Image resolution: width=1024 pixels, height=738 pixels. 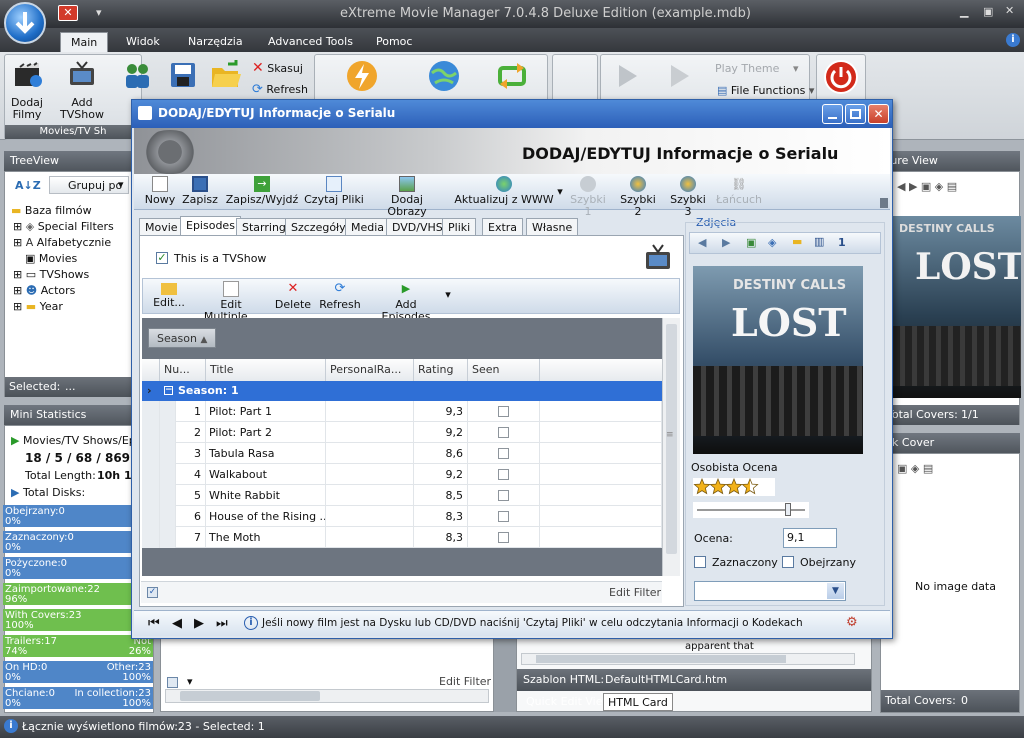 I want to click on open-image-folder-icon: ▬, so click(x=797, y=241).